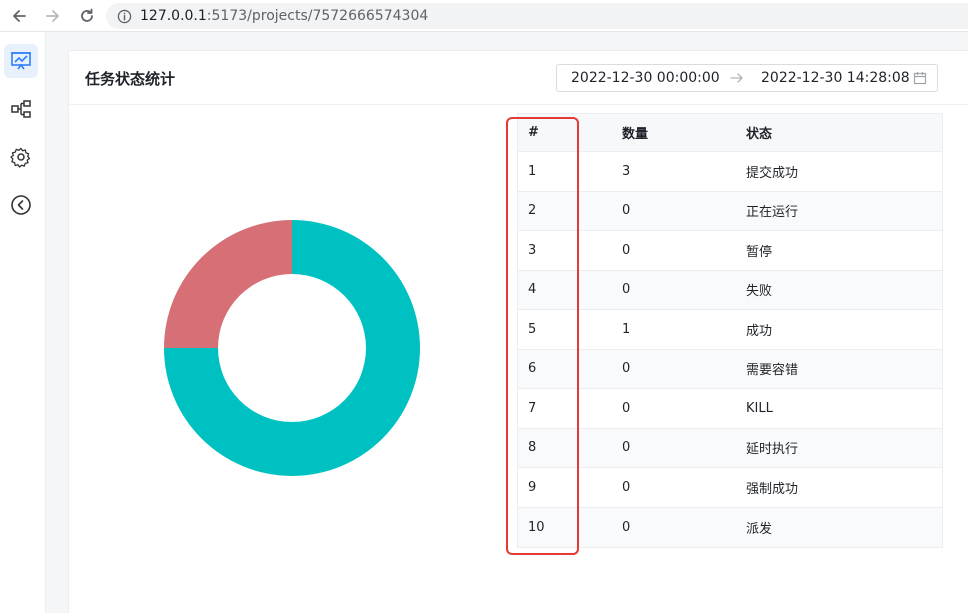 The image size is (968, 613). I want to click on cell-status: KILL, so click(759, 408).